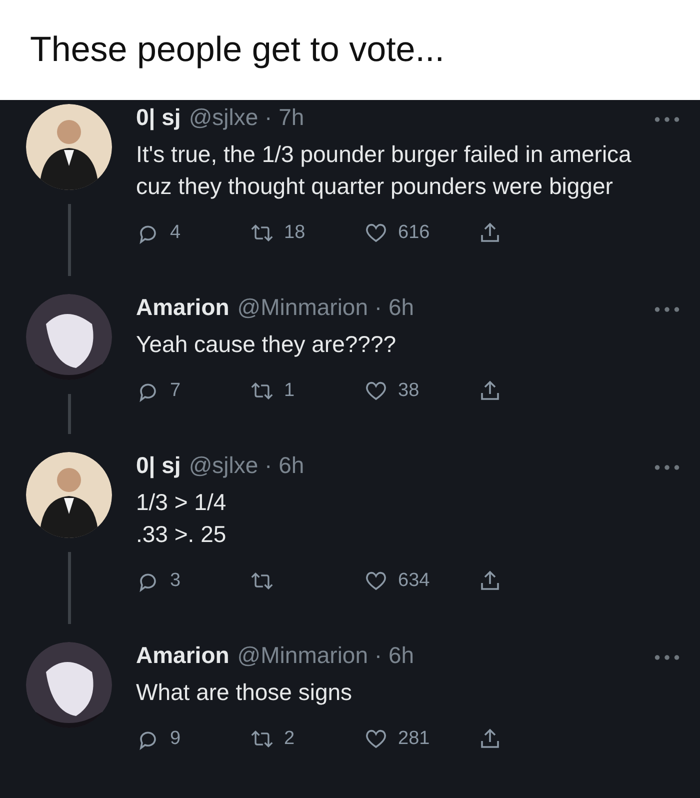  What do you see at coordinates (414, 739) in the screenshot?
I see `like-count: 281` at bounding box center [414, 739].